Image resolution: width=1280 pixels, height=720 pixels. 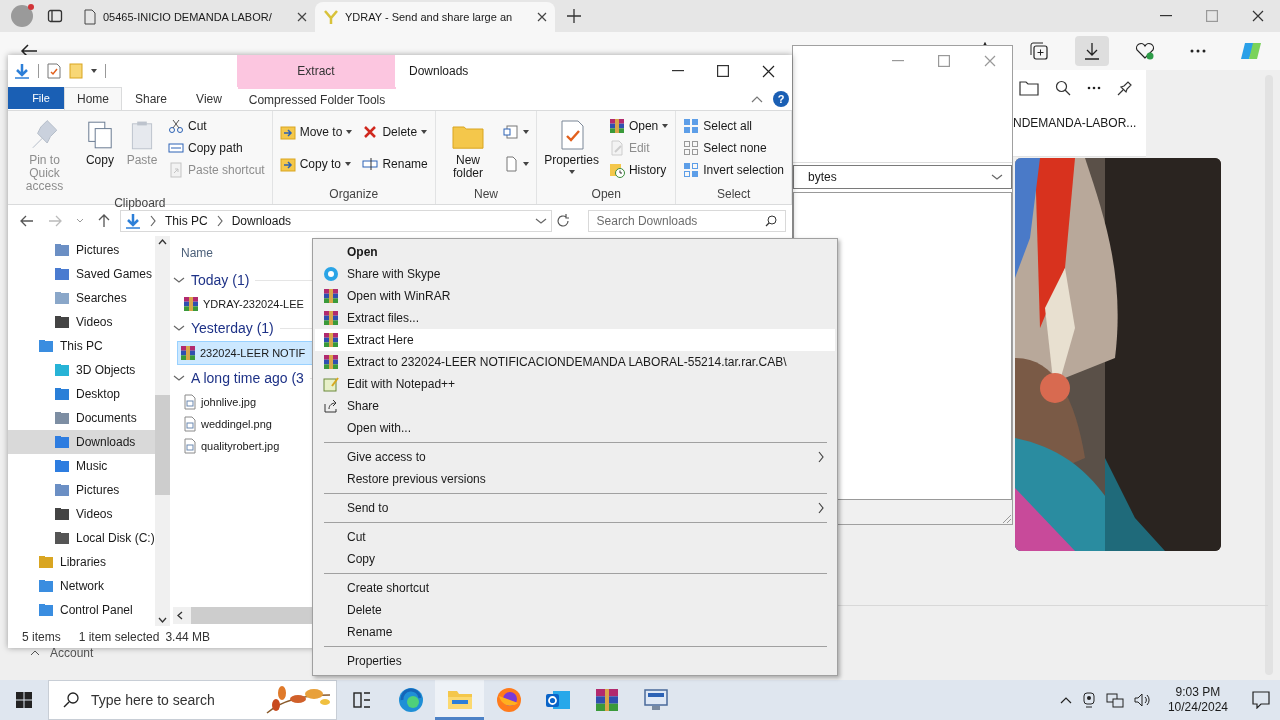 What do you see at coordinates (188, 637) in the screenshot?
I see `selection-size: 3.44 MB` at bounding box center [188, 637].